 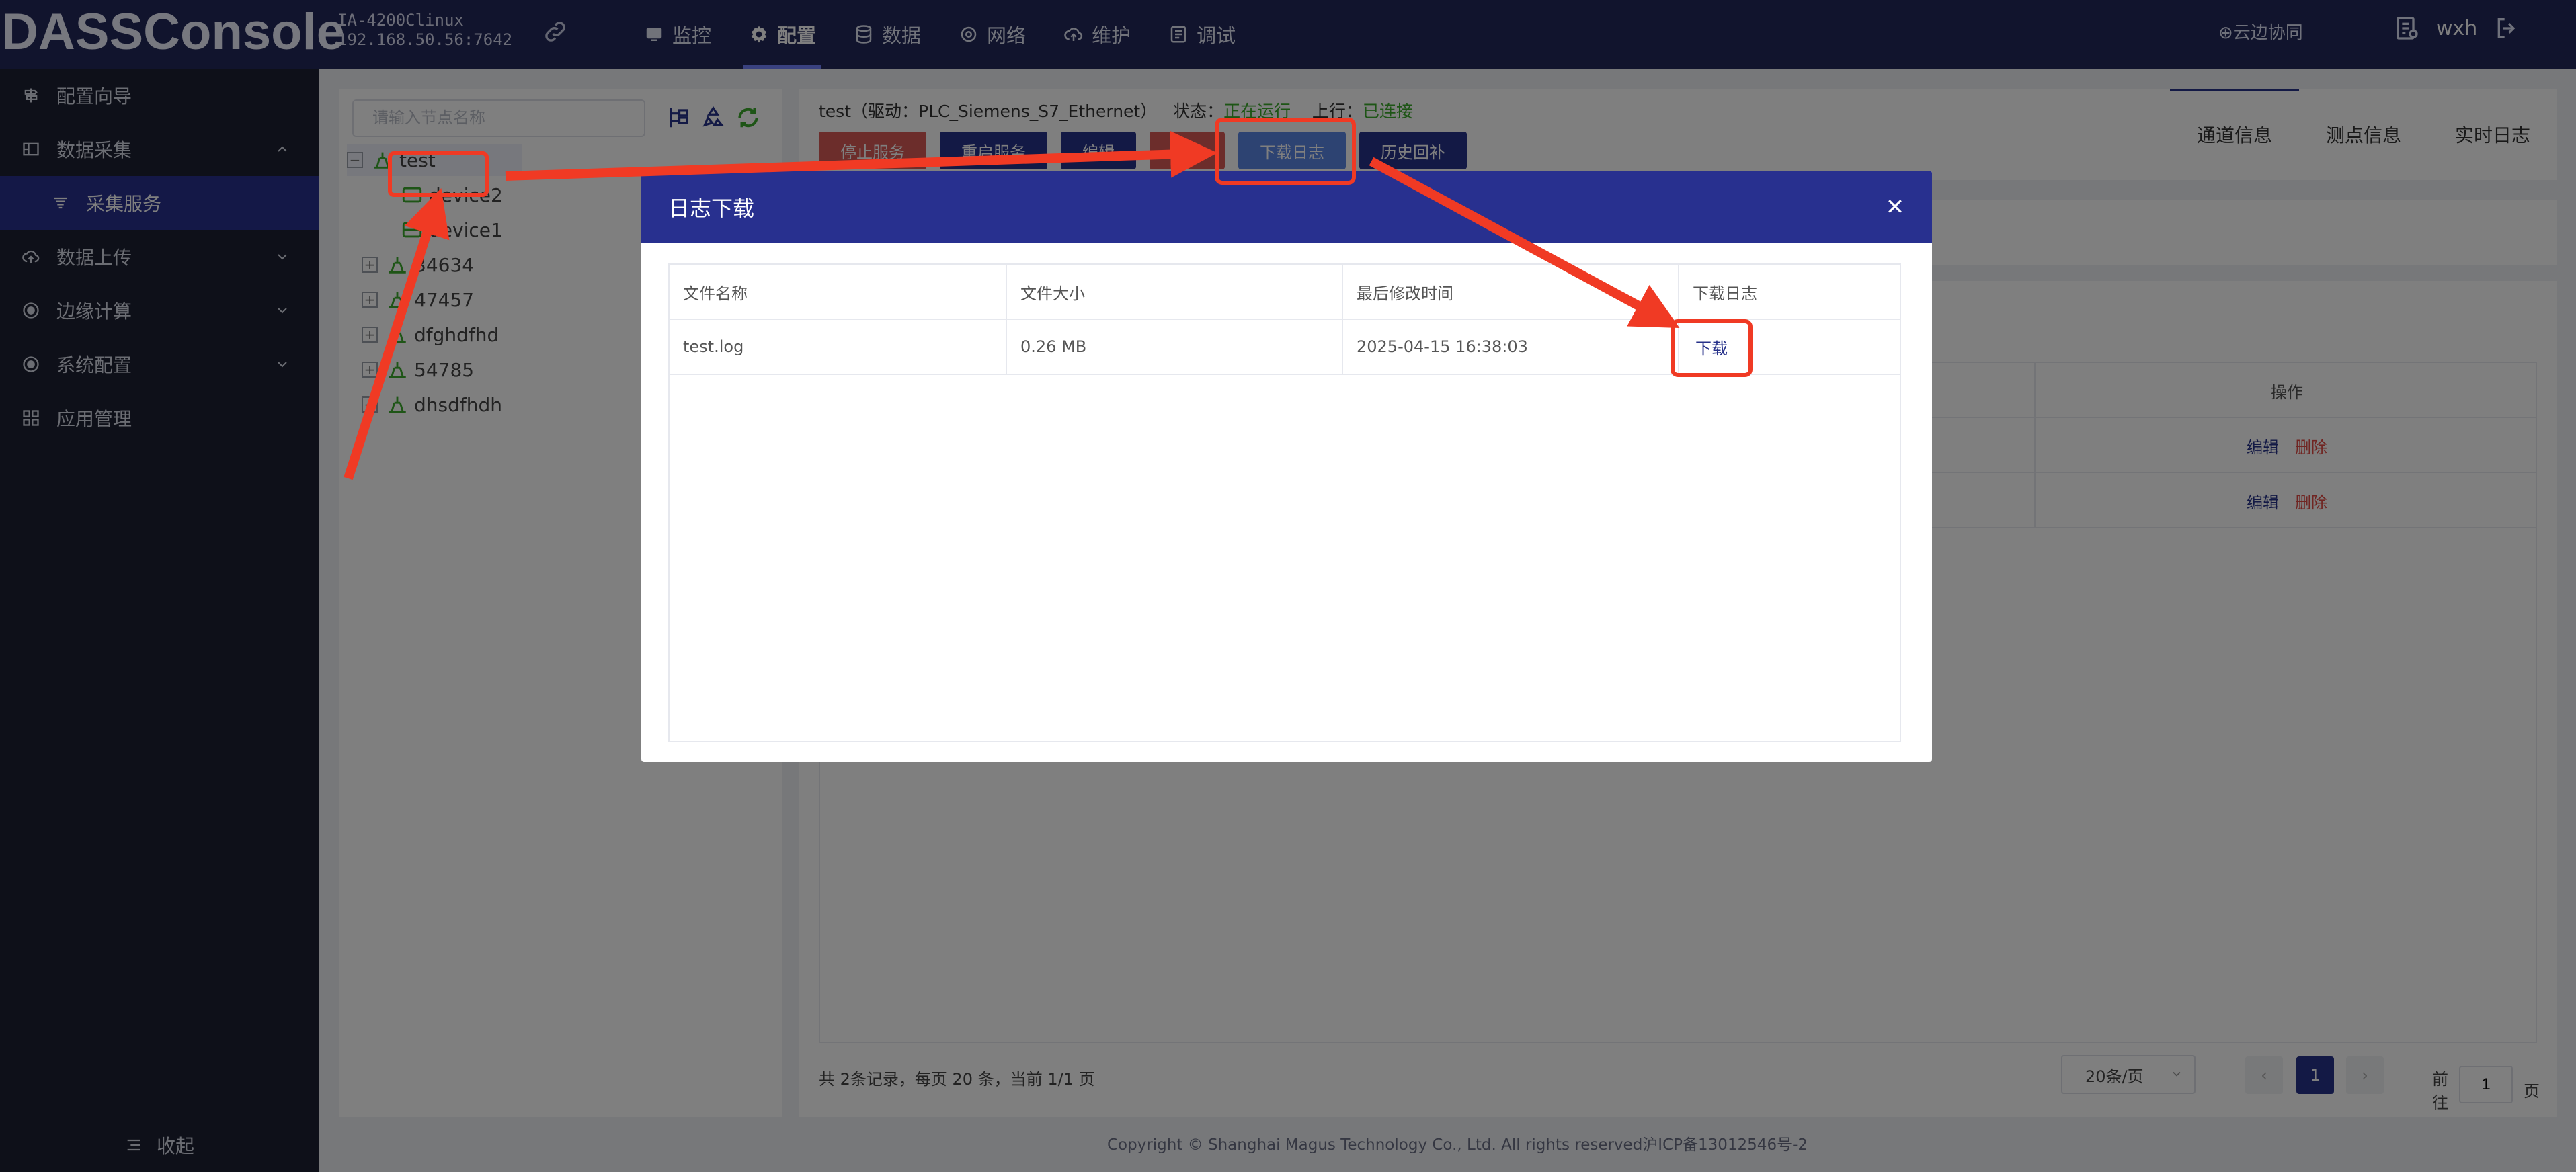 I want to click on table-header: 文件名称 文件大小 最后修改时间 下载日志, so click(x=1285, y=292).